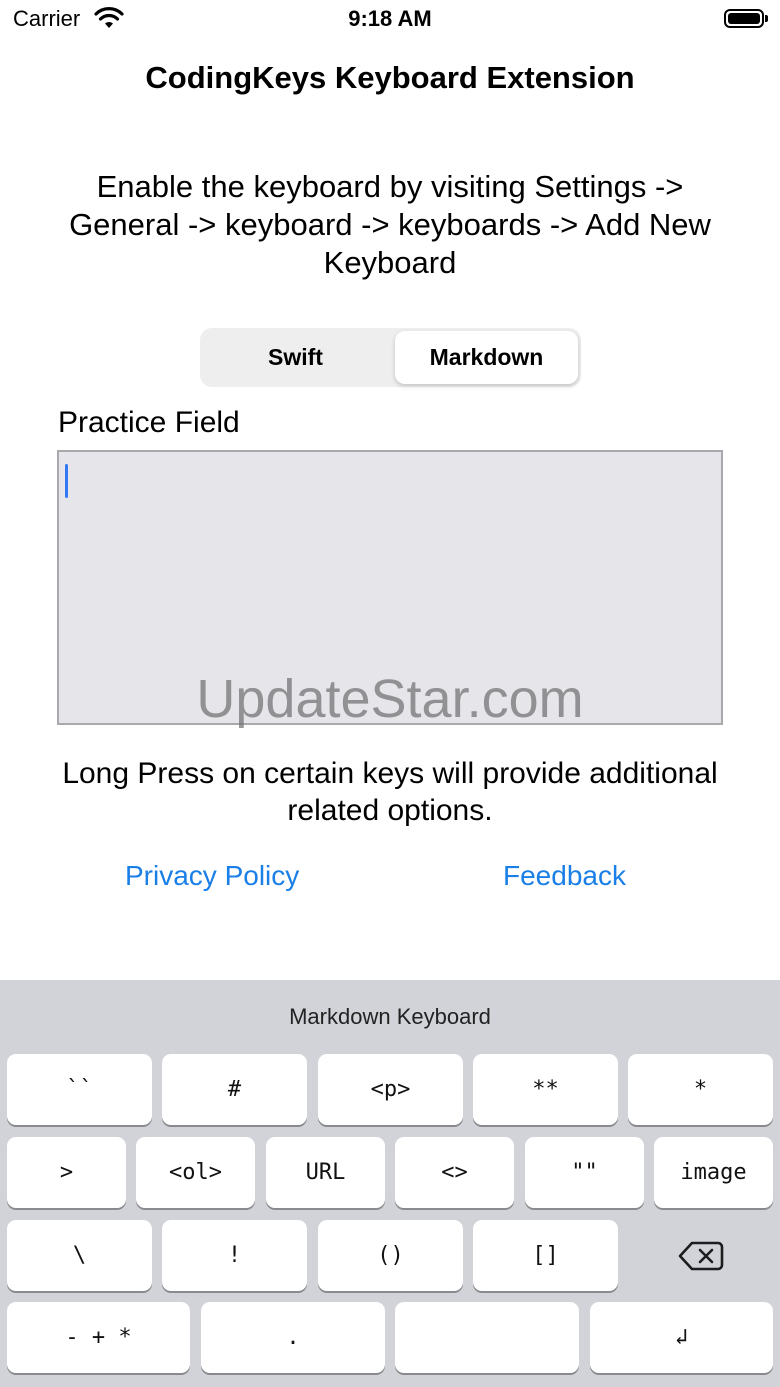 The image size is (780, 1387). What do you see at coordinates (234, 1255) in the screenshot?
I see `key-exclamation: !` at bounding box center [234, 1255].